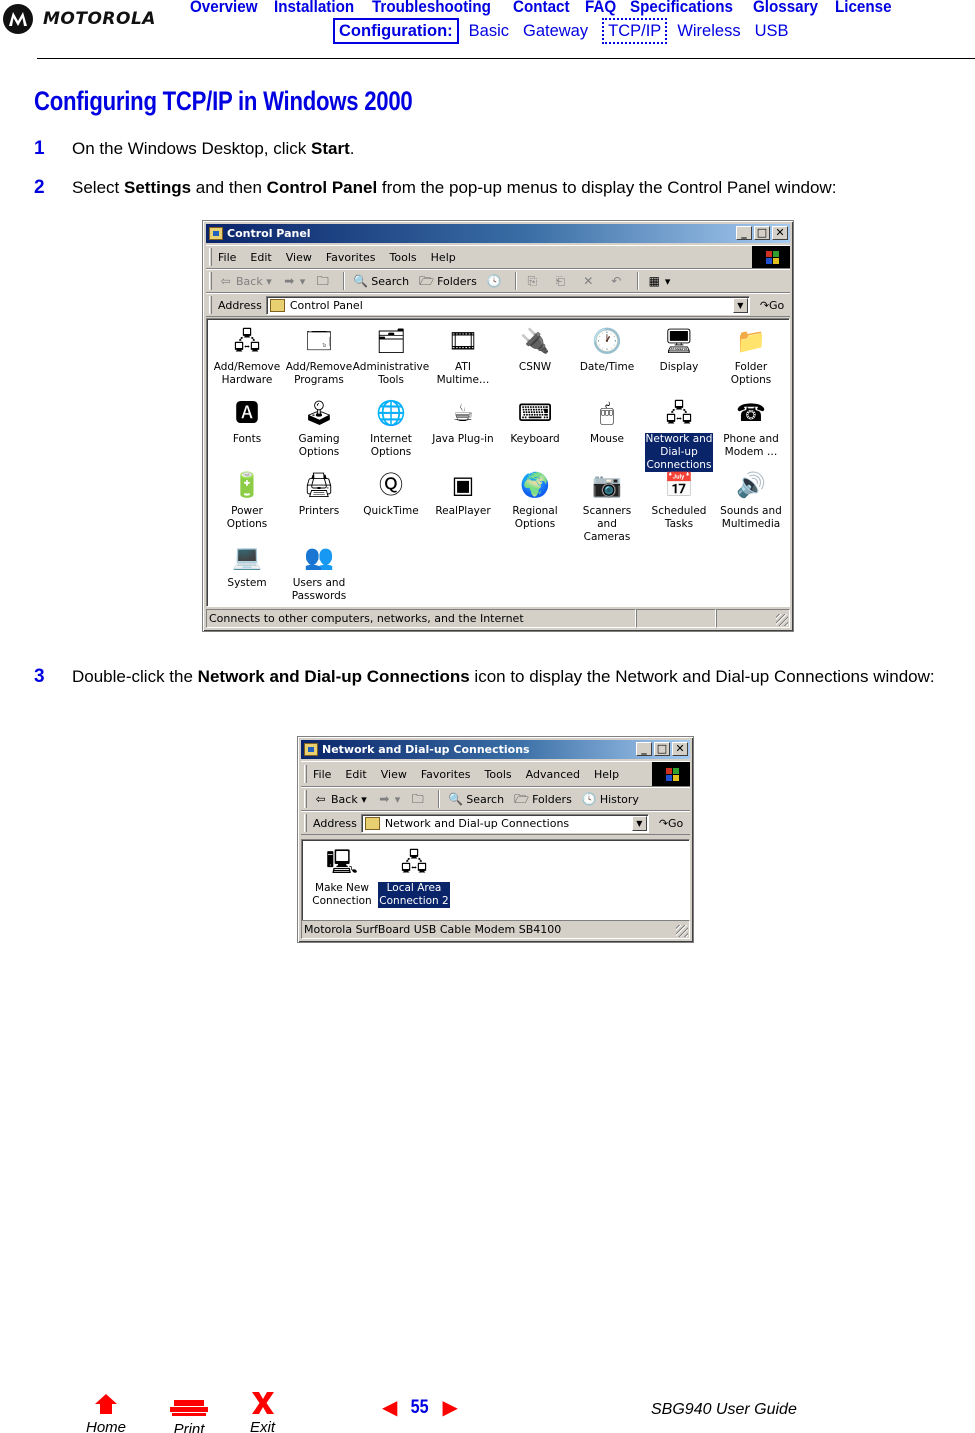  Describe the element at coordinates (319, 431) in the screenshot. I see `icon-item: 🕹 Gaming Options` at that location.